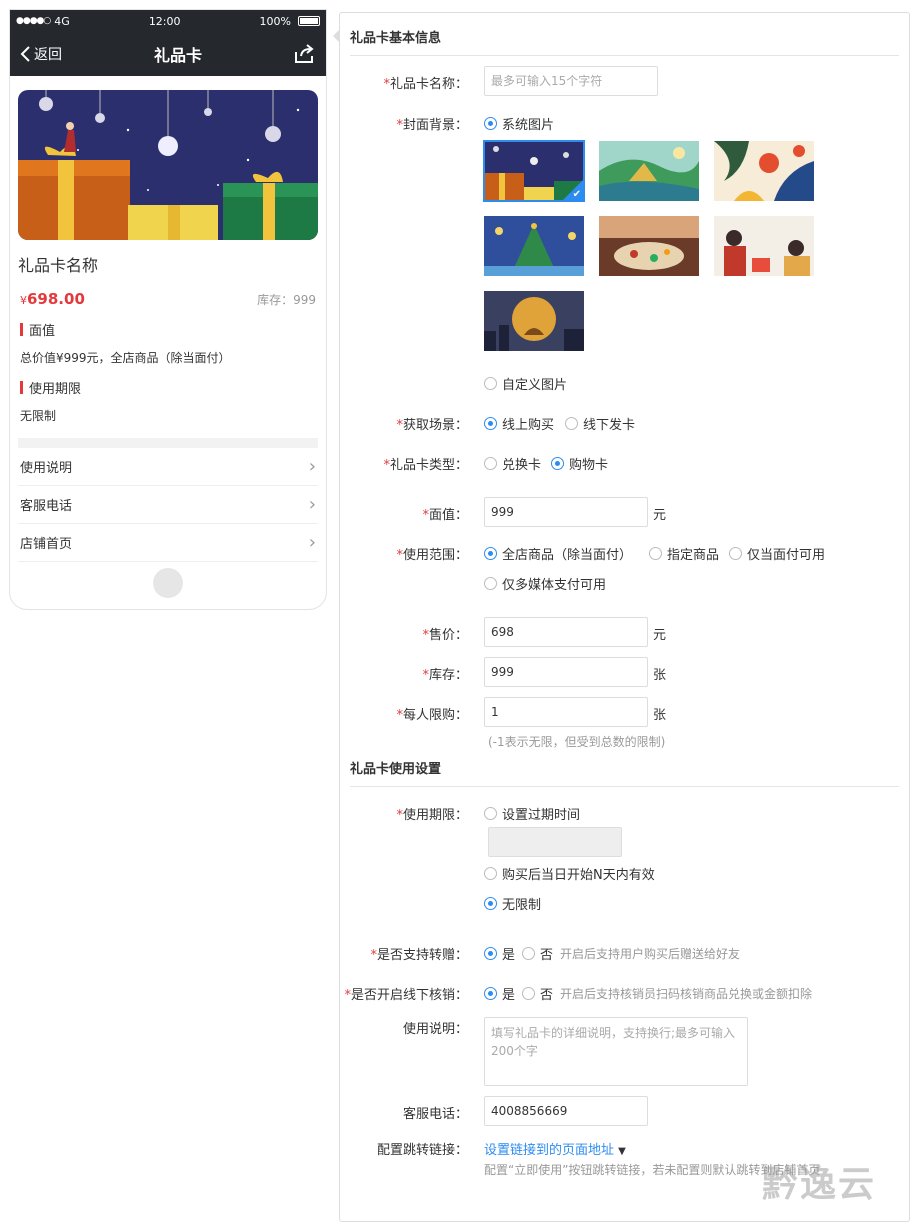 This screenshot has width=921, height=1231. Describe the element at coordinates (445, 515) in the screenshot. I see `face-value-label: *面值：` at that location.